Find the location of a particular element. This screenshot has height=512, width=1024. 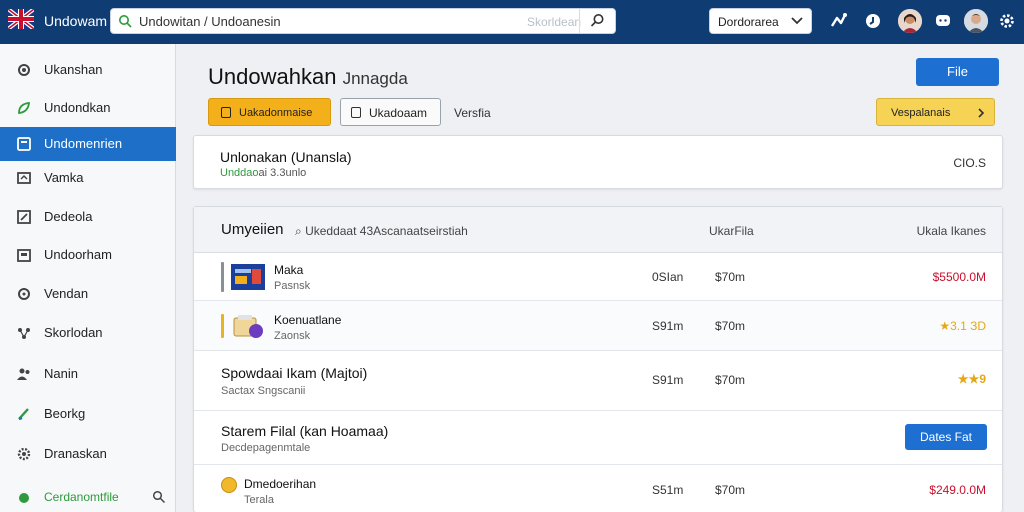

search-bar: Undowitan / Undoanesin Skorldean is located at coordinates (363, 21).